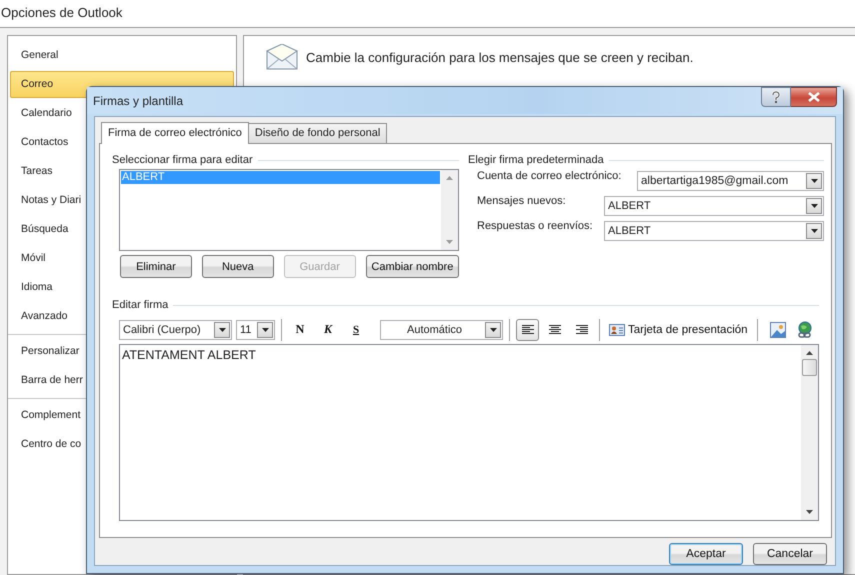 The image size is (855, 575). I want to click on font-dropdown: Calibri (Cuerpo), so click(175, 330).